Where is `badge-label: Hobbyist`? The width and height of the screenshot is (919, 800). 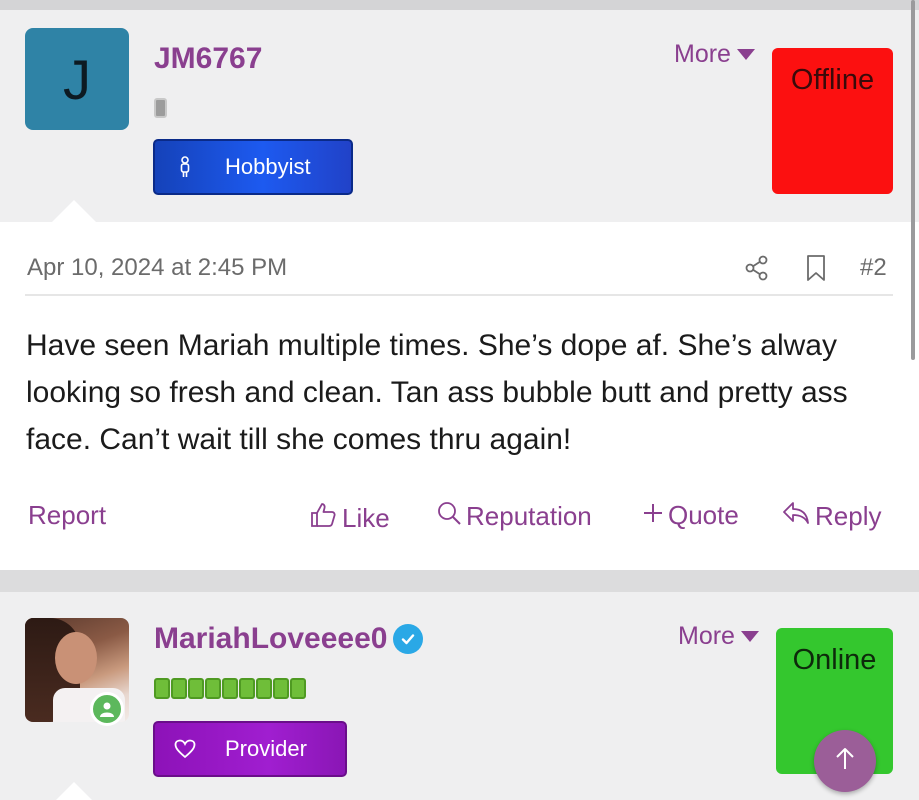 badge-label: Hobbyist is located at coordinates (268, 166).